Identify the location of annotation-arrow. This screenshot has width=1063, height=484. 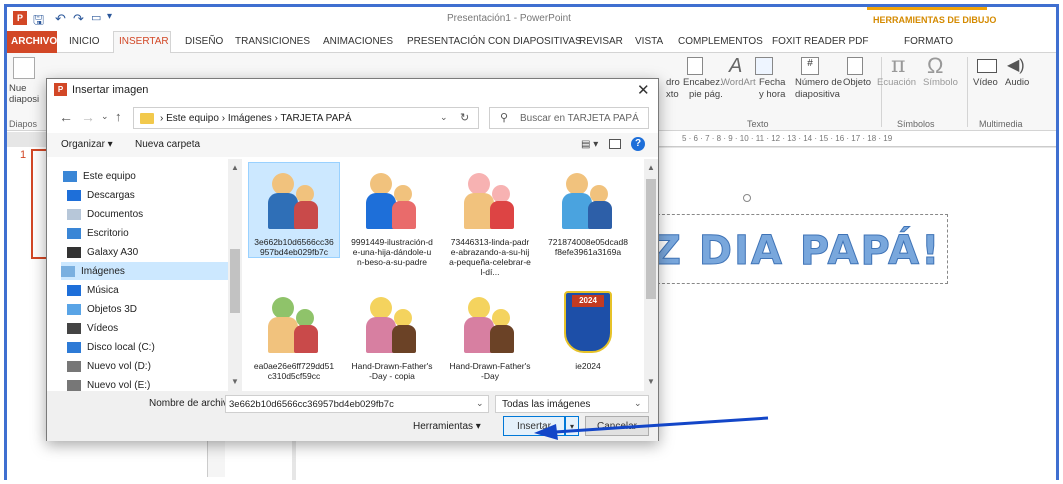
(651, 428).